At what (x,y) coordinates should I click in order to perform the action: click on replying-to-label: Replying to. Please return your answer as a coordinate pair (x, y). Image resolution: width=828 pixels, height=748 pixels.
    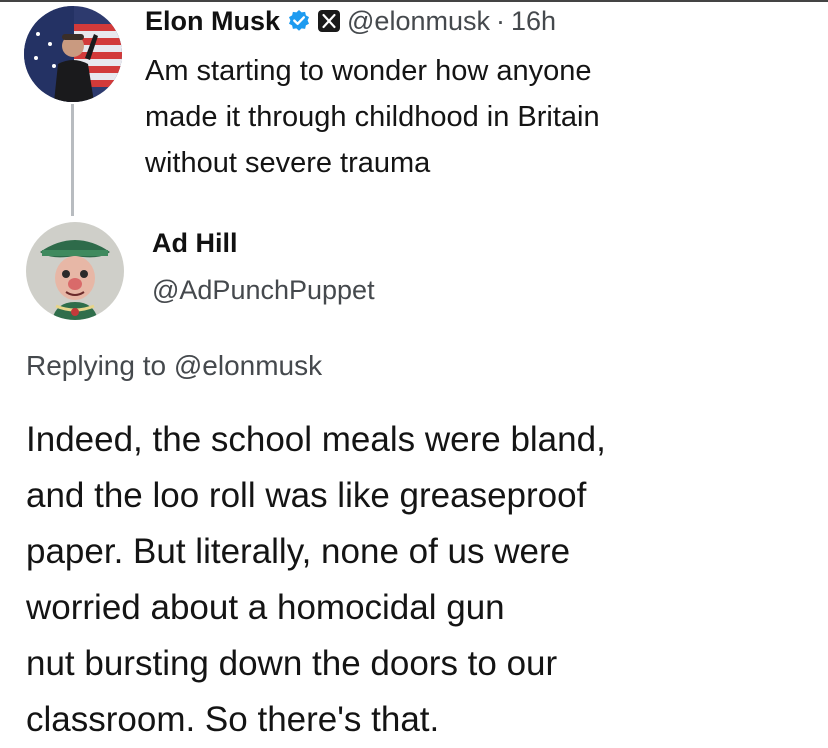
    Looking at the image, I should click on (96, 365).